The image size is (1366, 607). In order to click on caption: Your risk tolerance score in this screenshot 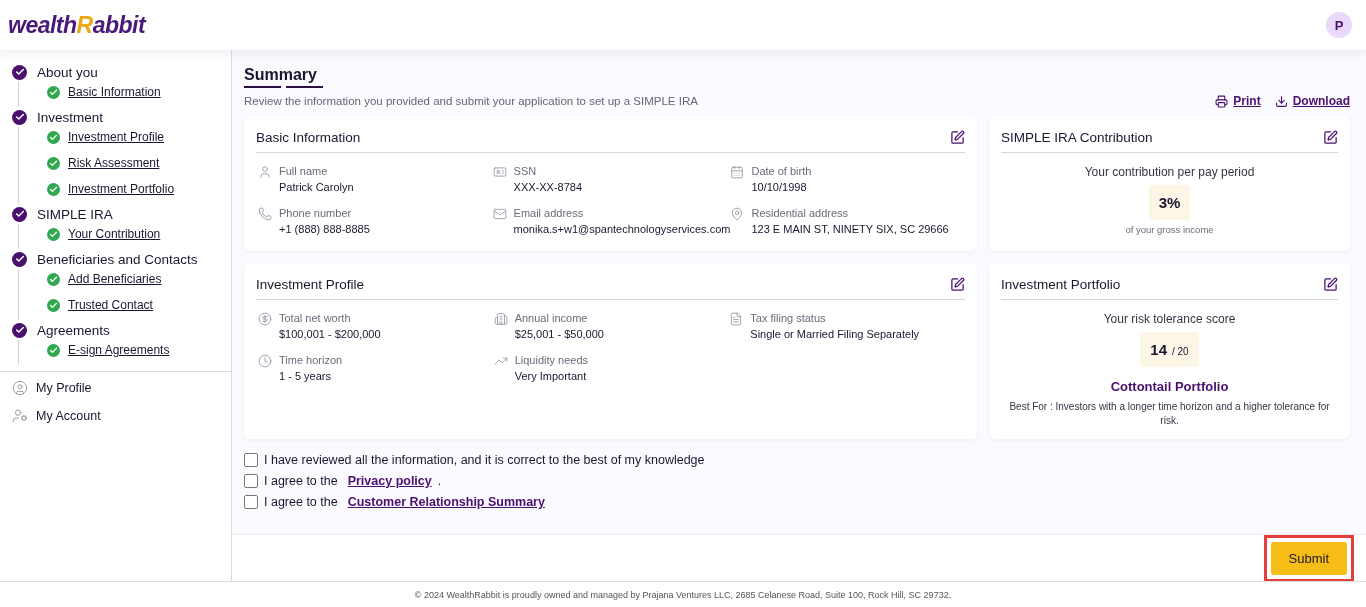, I will do `click(1169, 319)`.